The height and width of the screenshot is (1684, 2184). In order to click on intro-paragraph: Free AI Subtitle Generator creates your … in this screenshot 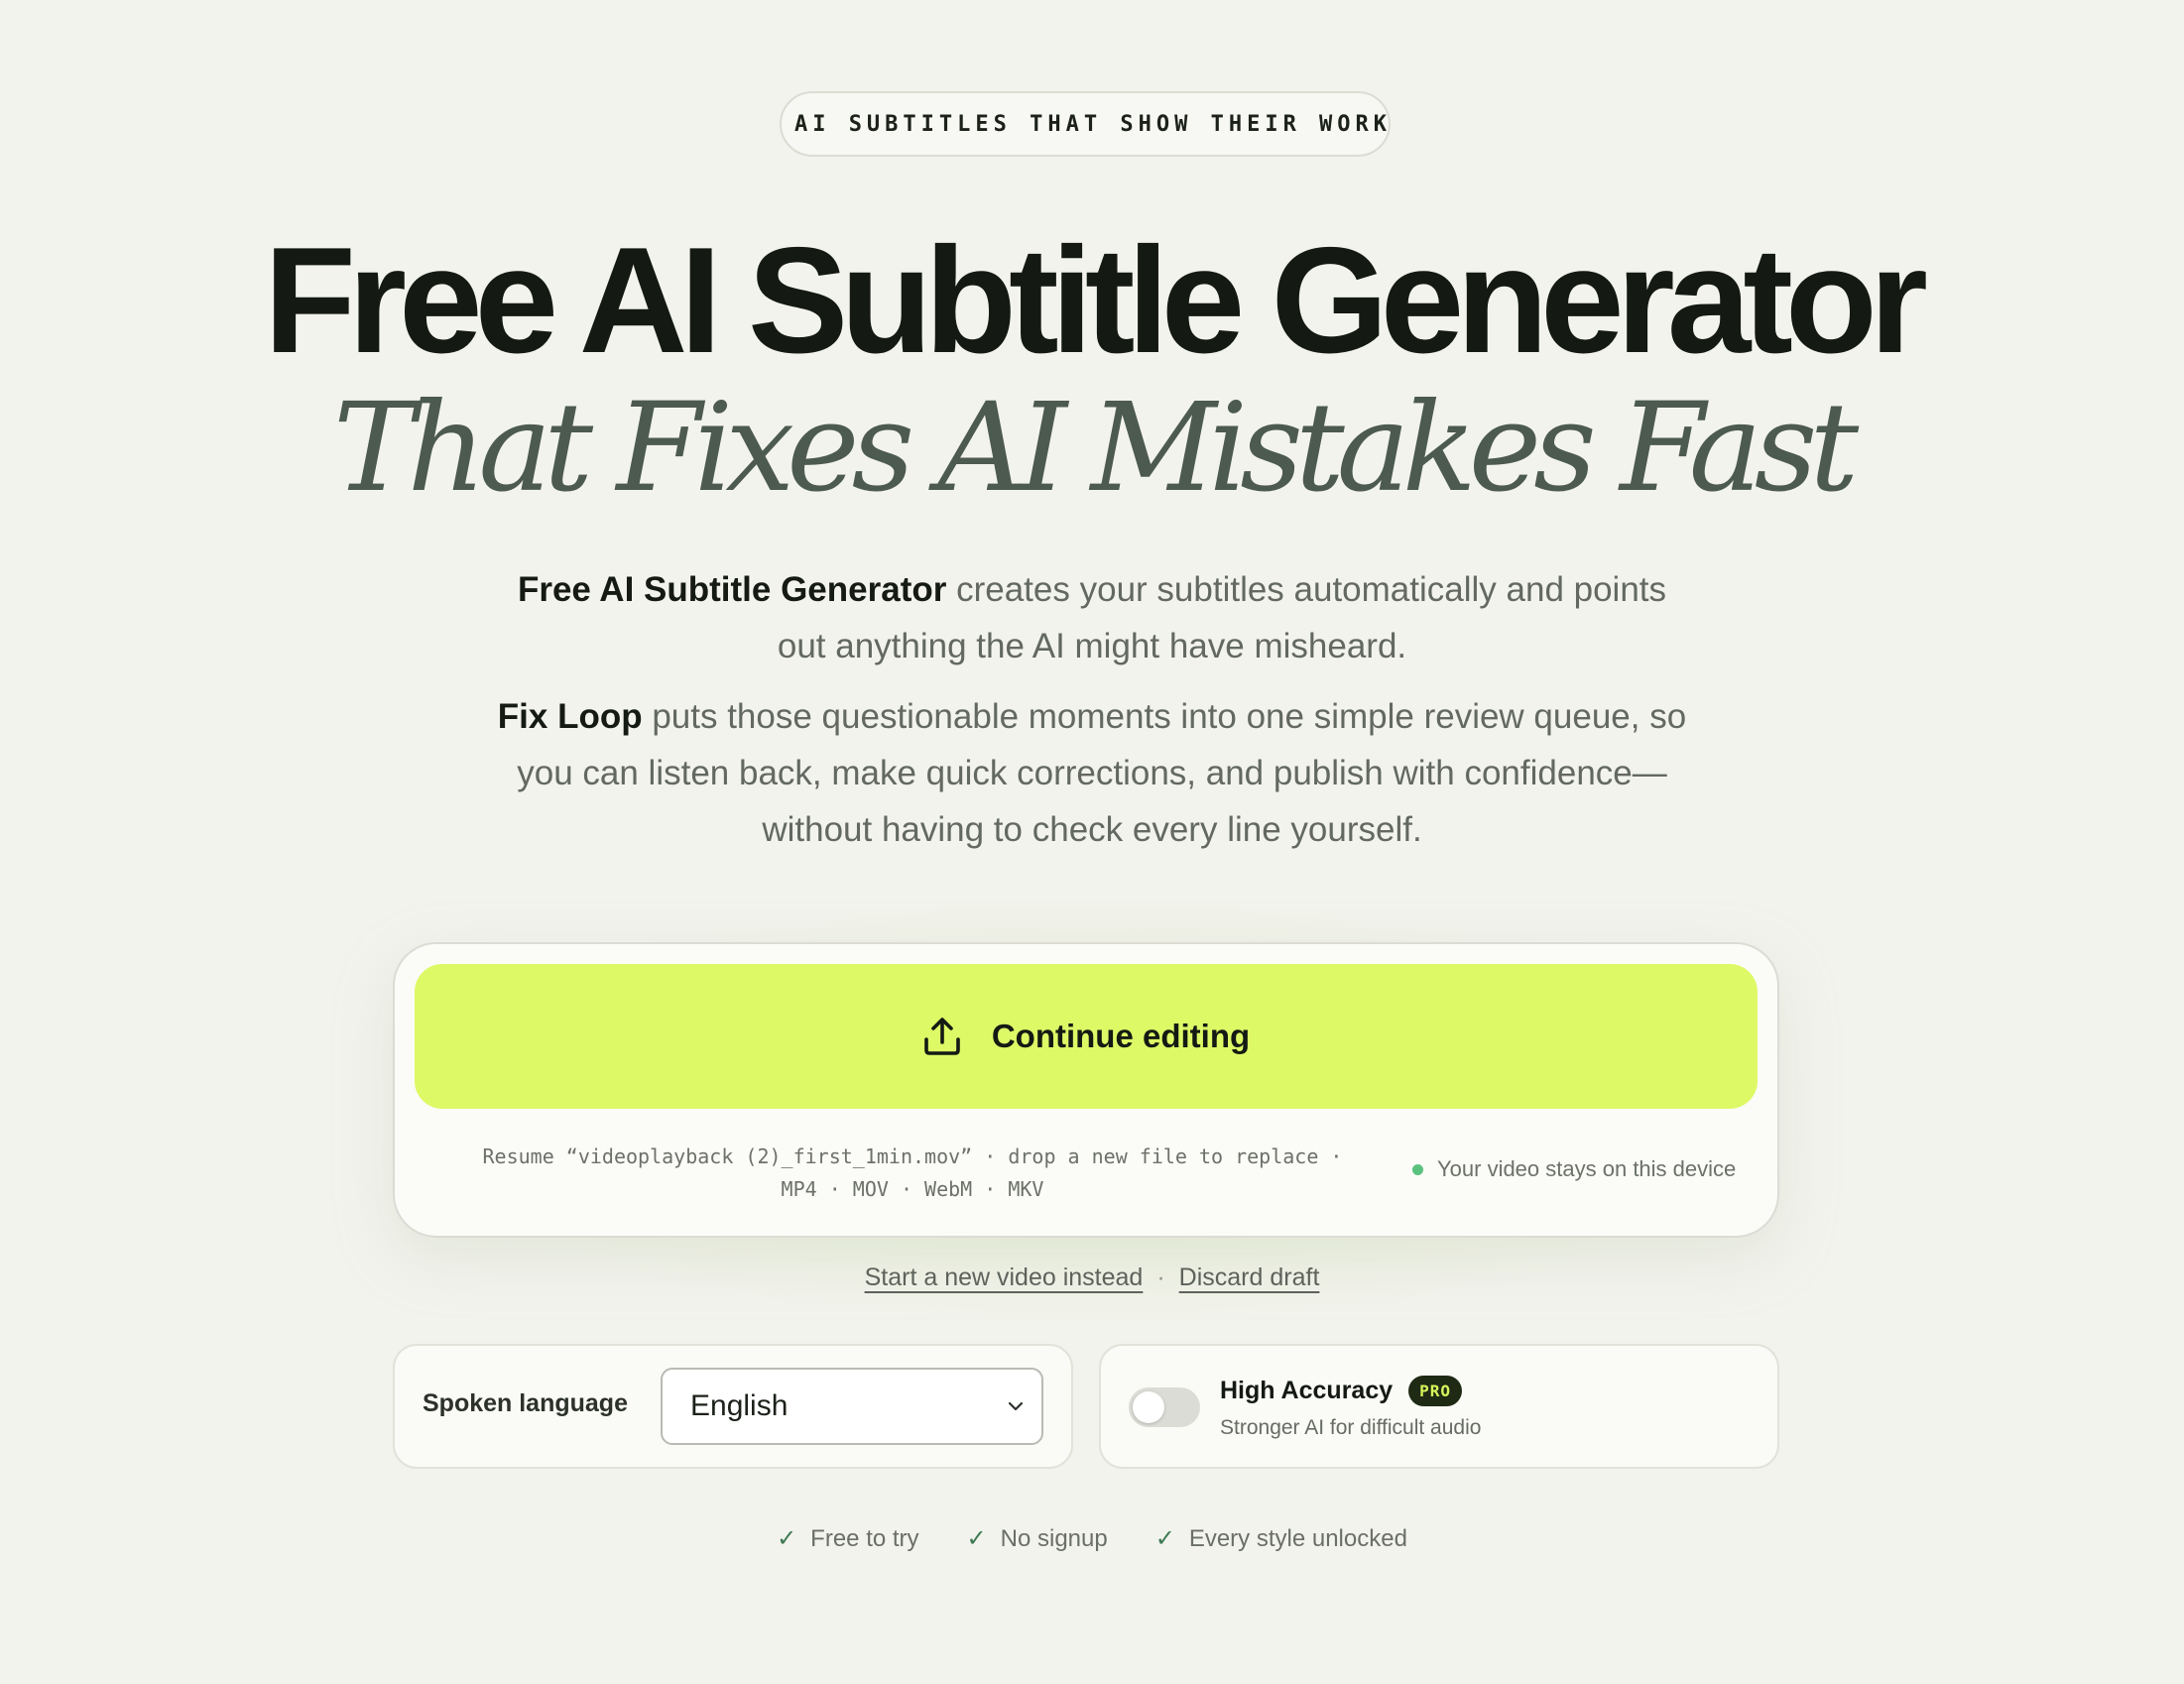, I will do `click(1092, 617)`.